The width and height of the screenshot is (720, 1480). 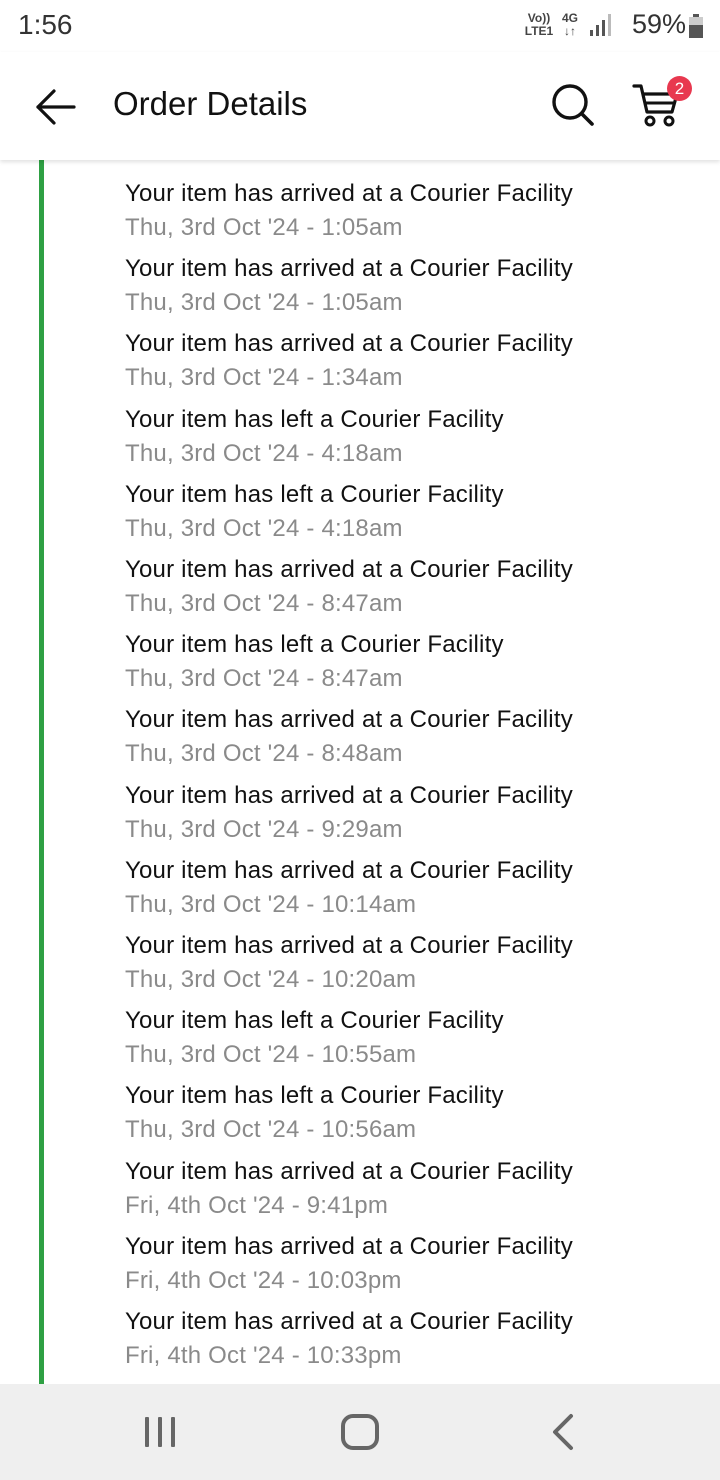 I want to click on event-timestamp: Fri, 4th Oct '24 - 10:33pm, so click(x=263, y=1355).